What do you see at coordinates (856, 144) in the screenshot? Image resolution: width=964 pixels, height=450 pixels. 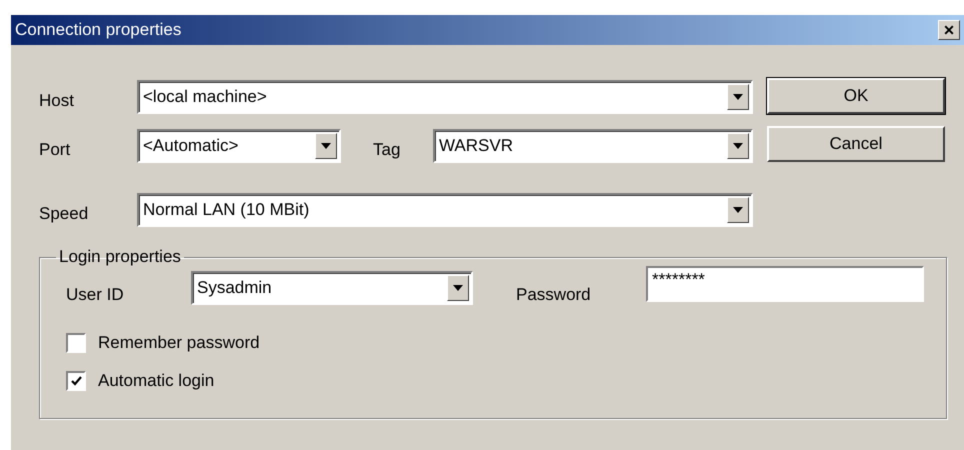 I see `dialog-button: Cancel` at bounding box center [856, 144].